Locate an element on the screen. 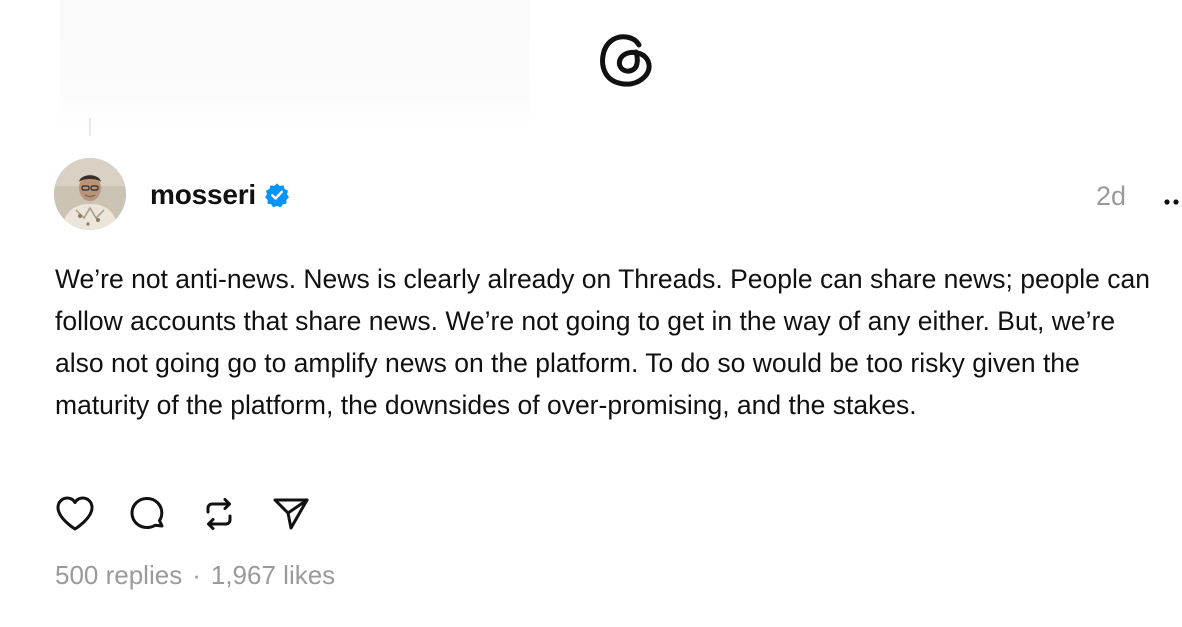  likes-count: 1,967 likes is located at coordinates (273, 575).